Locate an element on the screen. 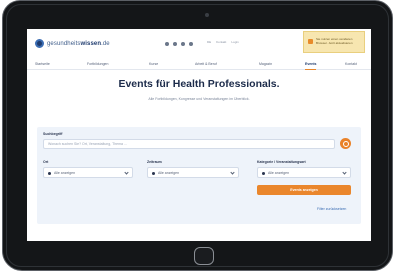 The image size is (393, 271). location-icon is located at coordinates (49, 173).